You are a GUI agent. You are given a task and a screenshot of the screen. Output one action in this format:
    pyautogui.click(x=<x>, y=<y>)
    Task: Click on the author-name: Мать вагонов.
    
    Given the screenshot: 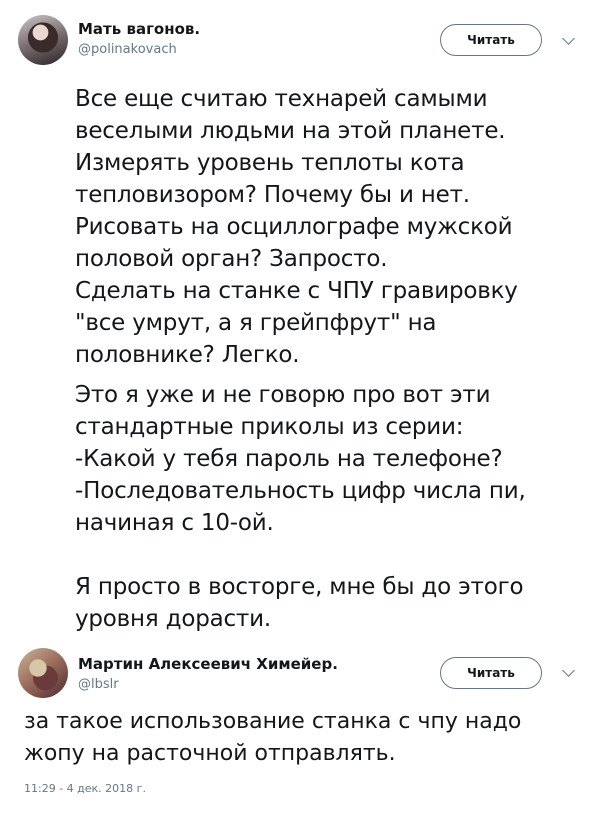 What is the action you would take?
    pyautogui.click(x=139, y=29)
    